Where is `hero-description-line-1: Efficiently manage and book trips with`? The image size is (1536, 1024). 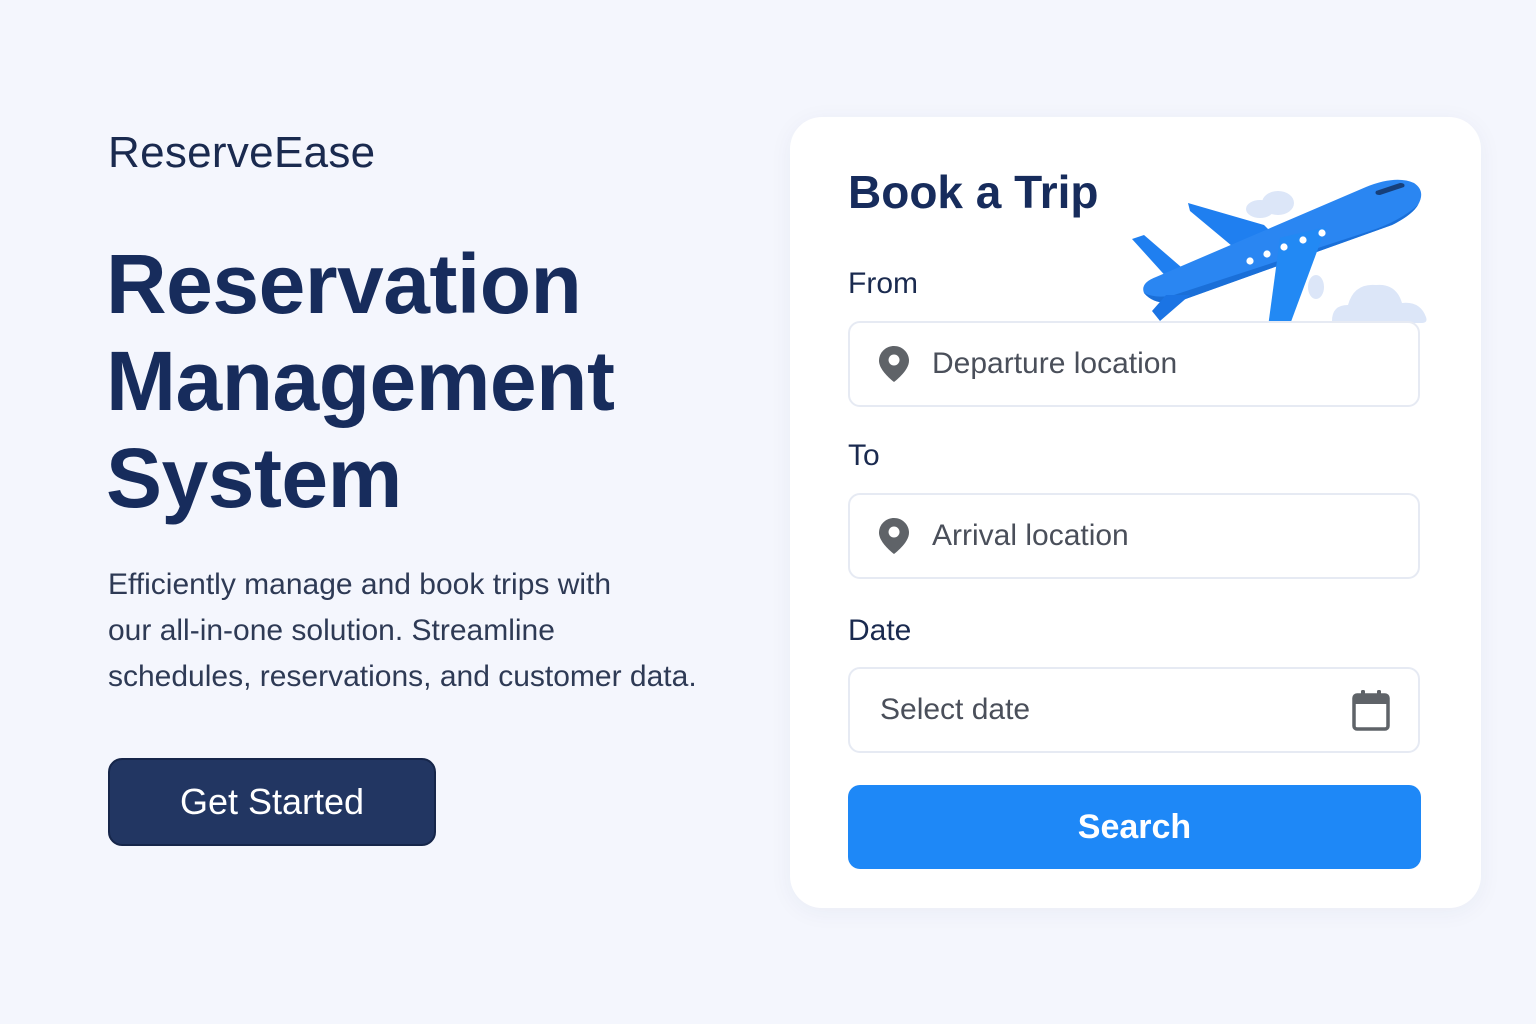
hero-description-line-1: Efficiently manage and book trips with is located at coordinates (360, 584).